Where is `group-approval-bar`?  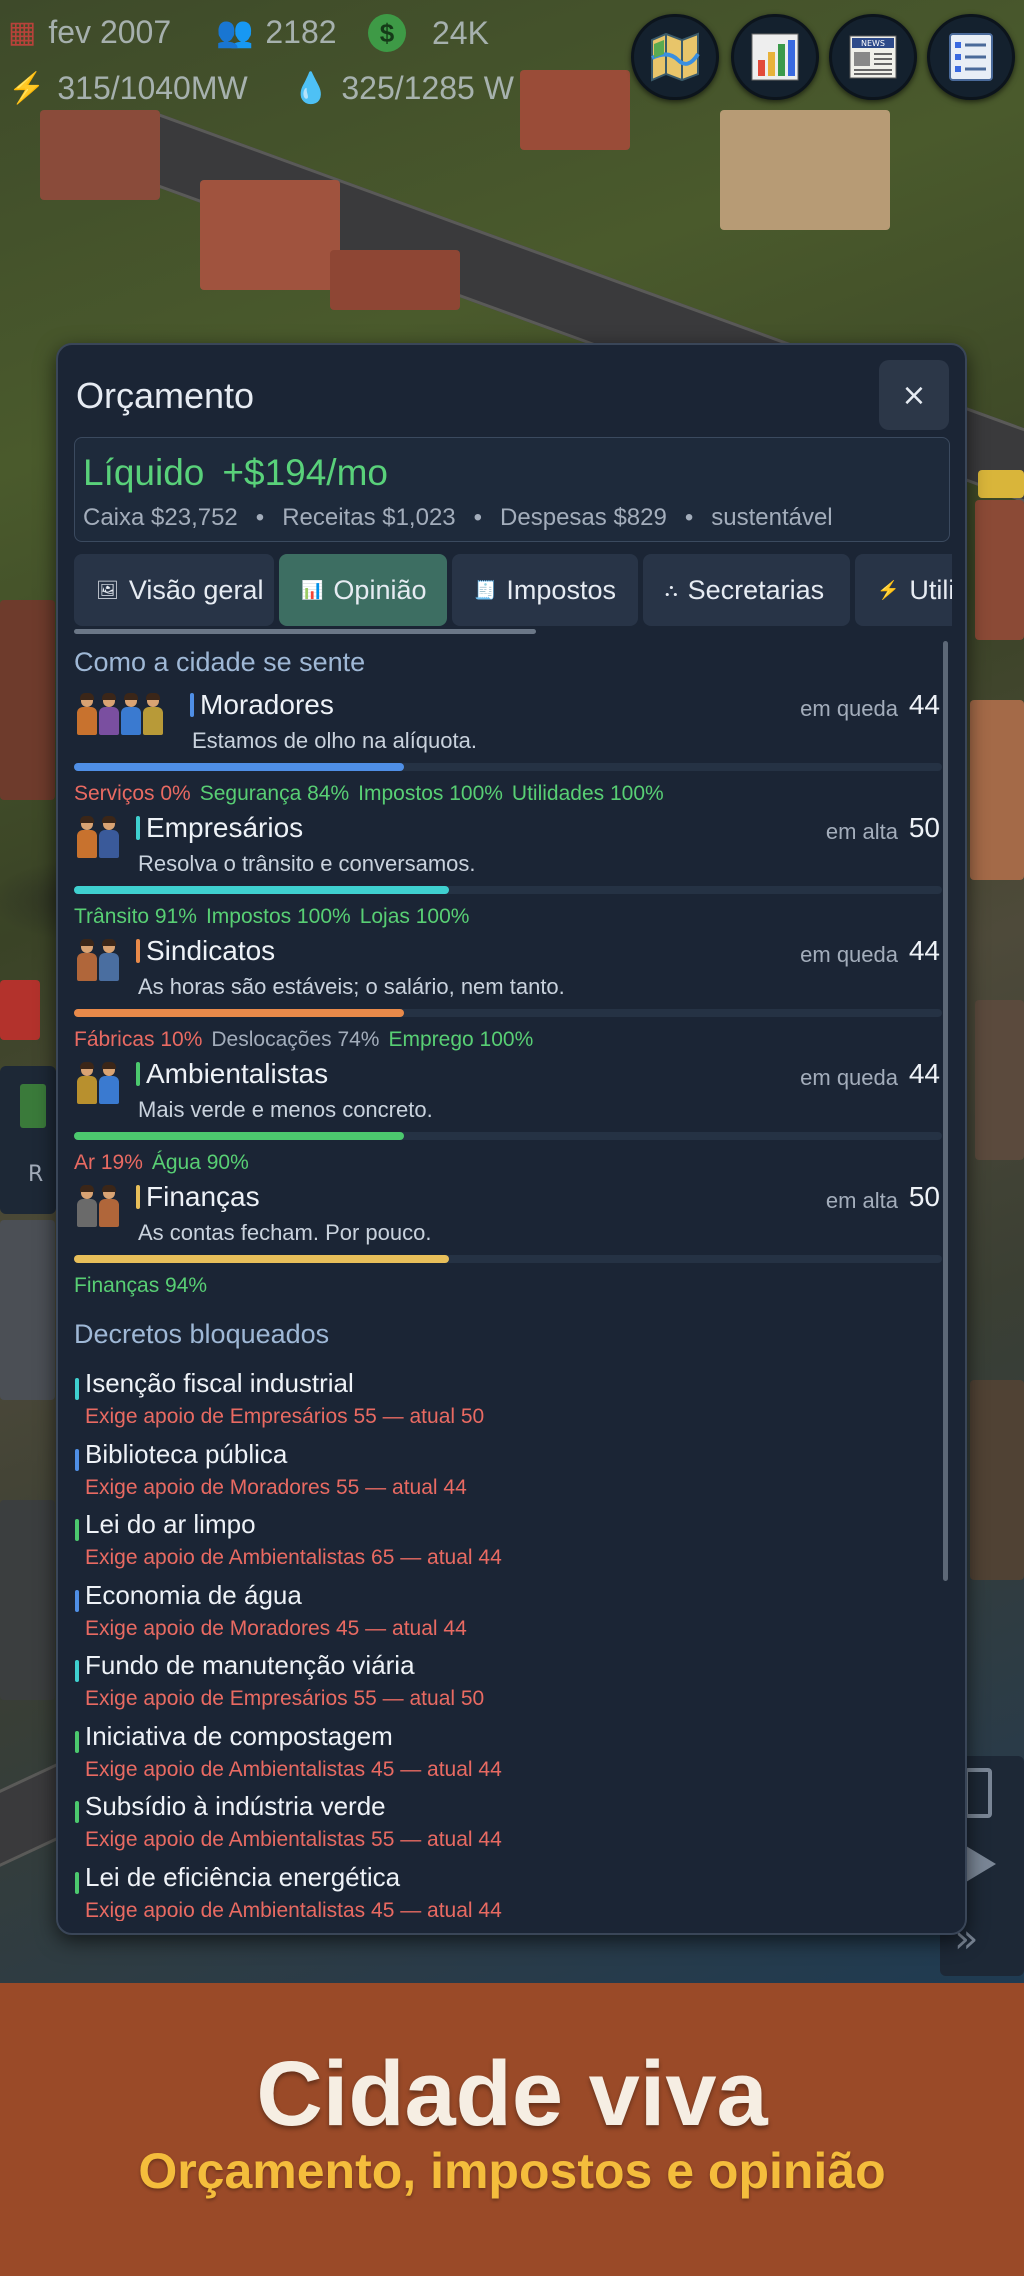
group-approval-bar is located at coordinates (508, 1136).